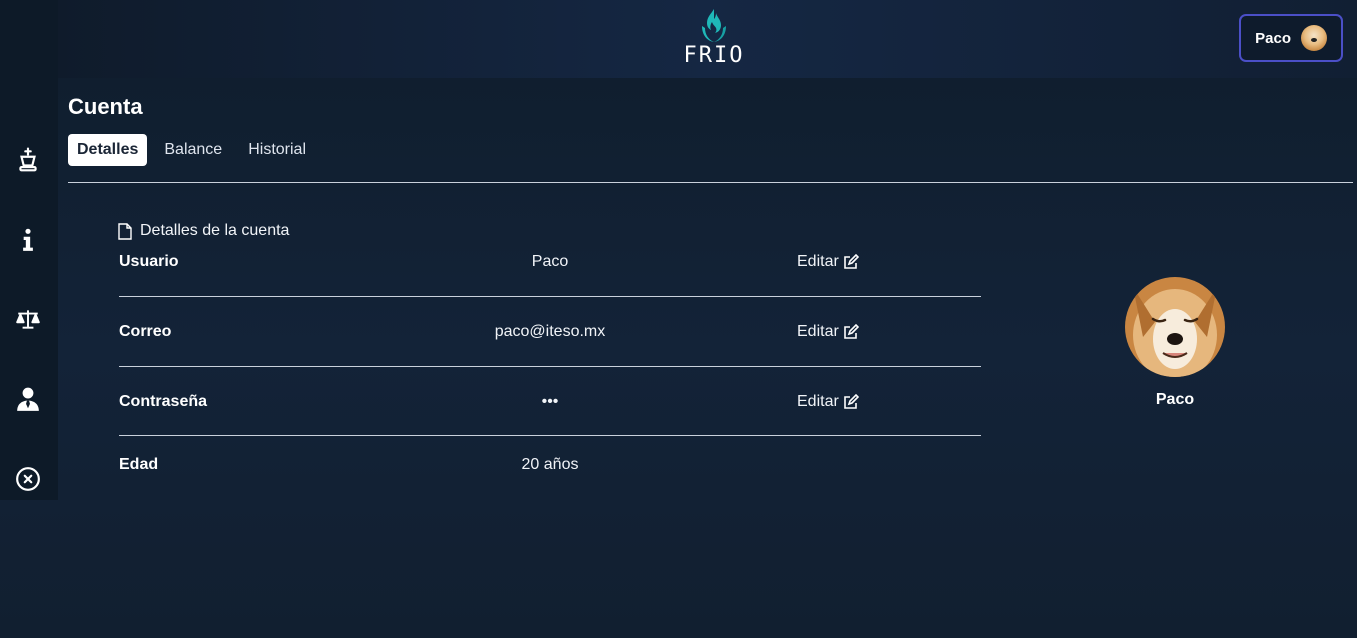  Describe the element at coordinates (139, 464) in the screenshot. I see `row-label: Edad` at that location.